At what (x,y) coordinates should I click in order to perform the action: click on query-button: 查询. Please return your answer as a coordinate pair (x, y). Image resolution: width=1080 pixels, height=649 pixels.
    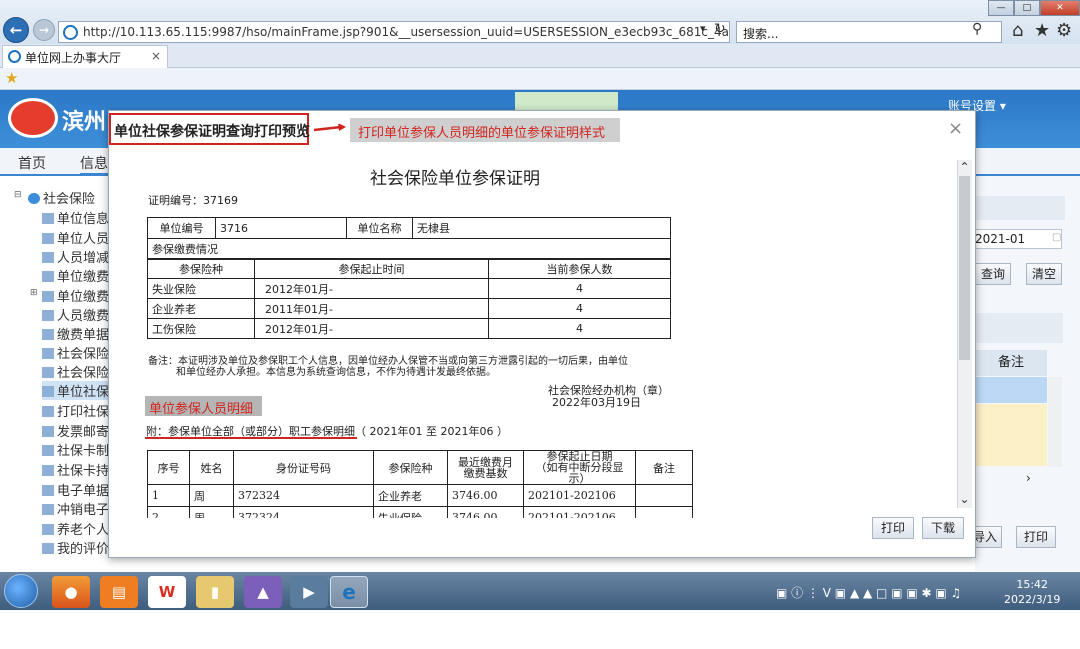
    Looking at the image, I should click on (993, 274).